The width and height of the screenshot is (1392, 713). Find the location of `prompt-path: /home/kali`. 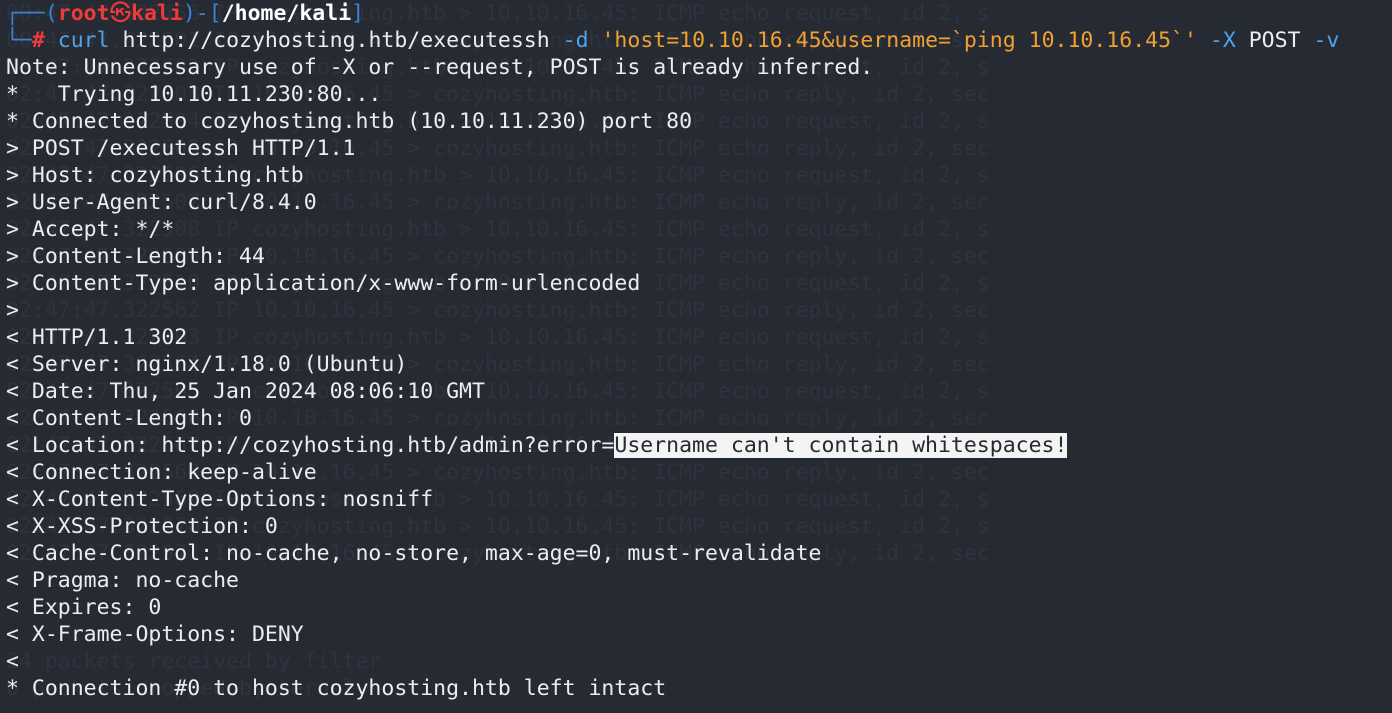

prompt-path: /home/kali is located at coordinates (286, 13).